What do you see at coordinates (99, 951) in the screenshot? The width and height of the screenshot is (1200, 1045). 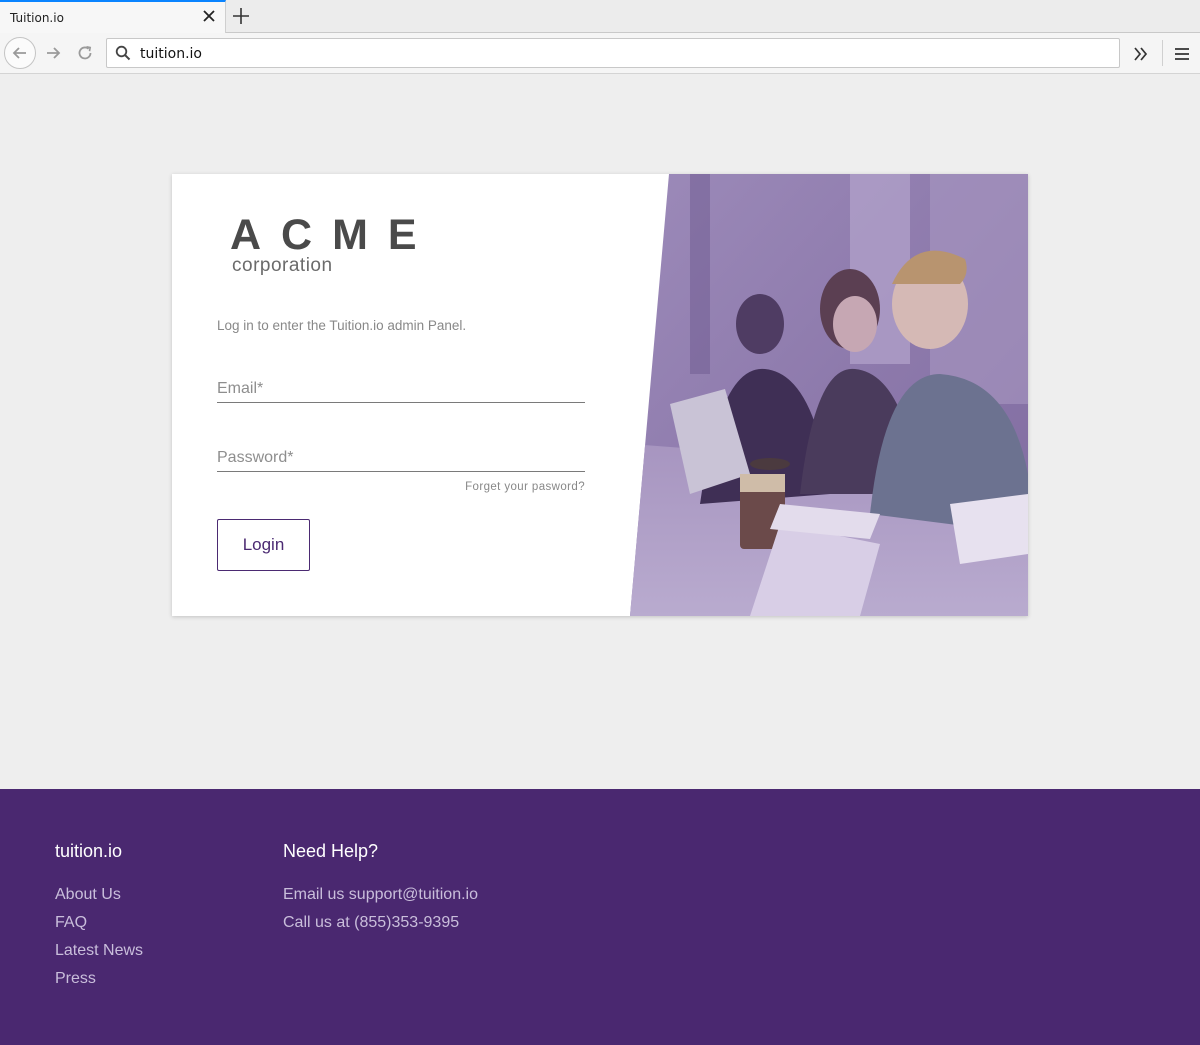 I see `footer-link-news: Latest News` at bounding box center [99, 951].